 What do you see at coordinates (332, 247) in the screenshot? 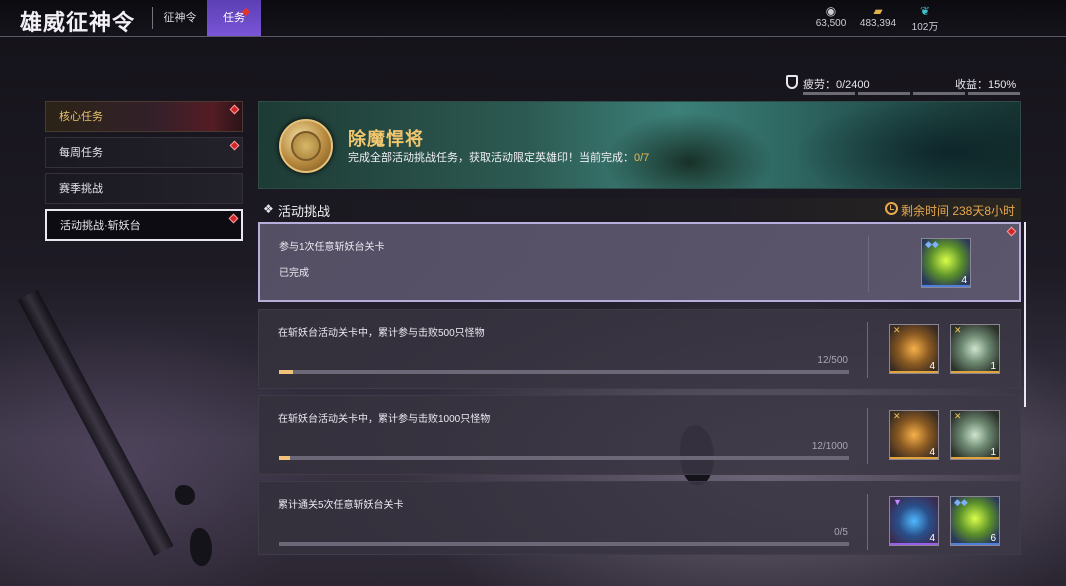
I see `task-description: 参与1次任意斩妖台关卡` at bounding box center [332, 247].